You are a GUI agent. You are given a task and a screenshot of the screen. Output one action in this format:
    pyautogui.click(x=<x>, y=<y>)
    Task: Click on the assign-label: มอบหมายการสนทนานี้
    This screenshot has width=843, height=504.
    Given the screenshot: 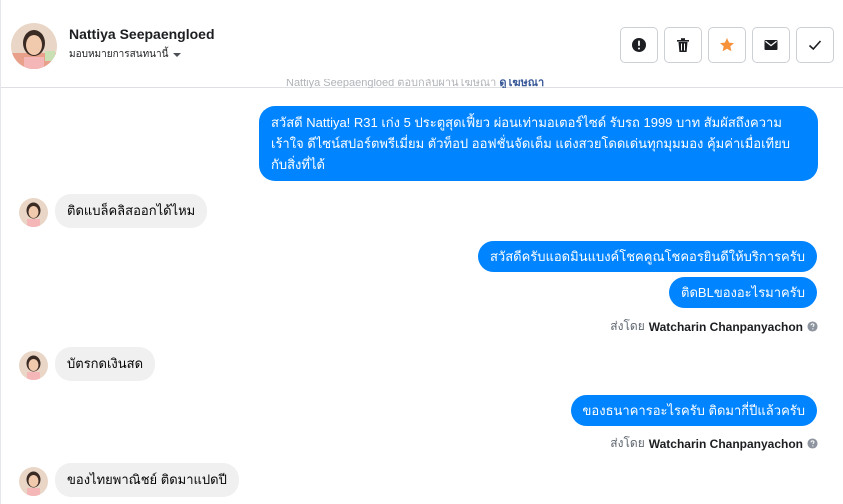 What is the action you would take?
    pyautogui.click(x=119, y=54)
    